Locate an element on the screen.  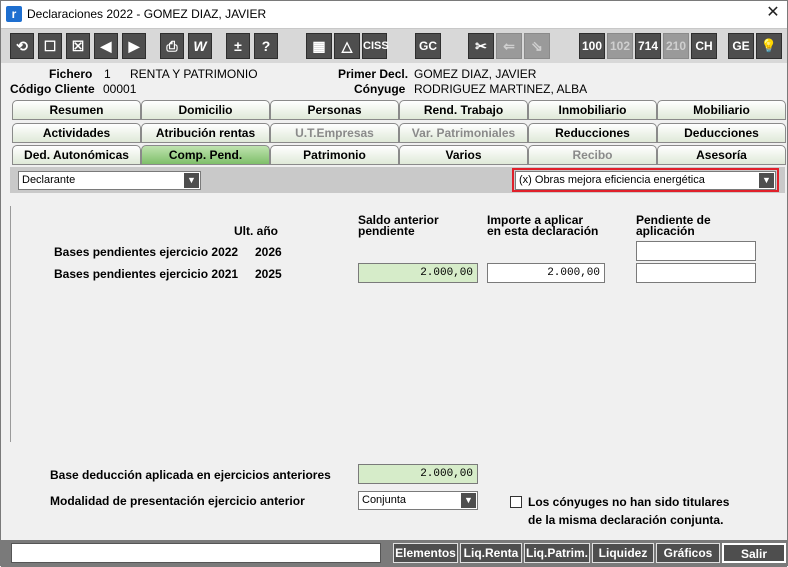
ge-button: GE is located at coordinates (741, 46).